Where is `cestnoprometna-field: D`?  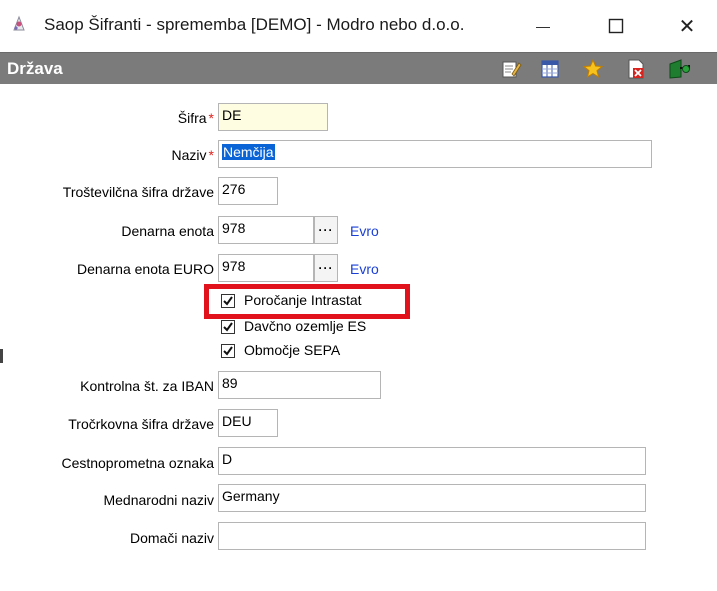 cestnoprometna-field: D is located at coordinates (432, 461).